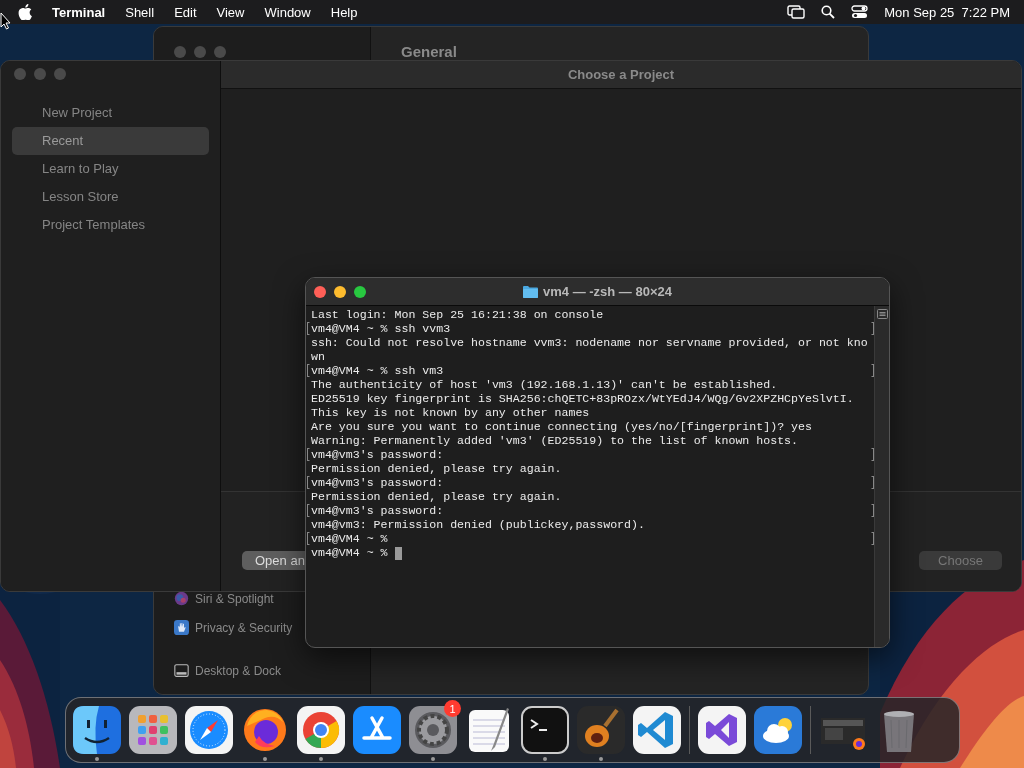  What do you see at coordinates (181, 670) in the screenshot?
I see `dock-icon` at bounding box center [181, 670].